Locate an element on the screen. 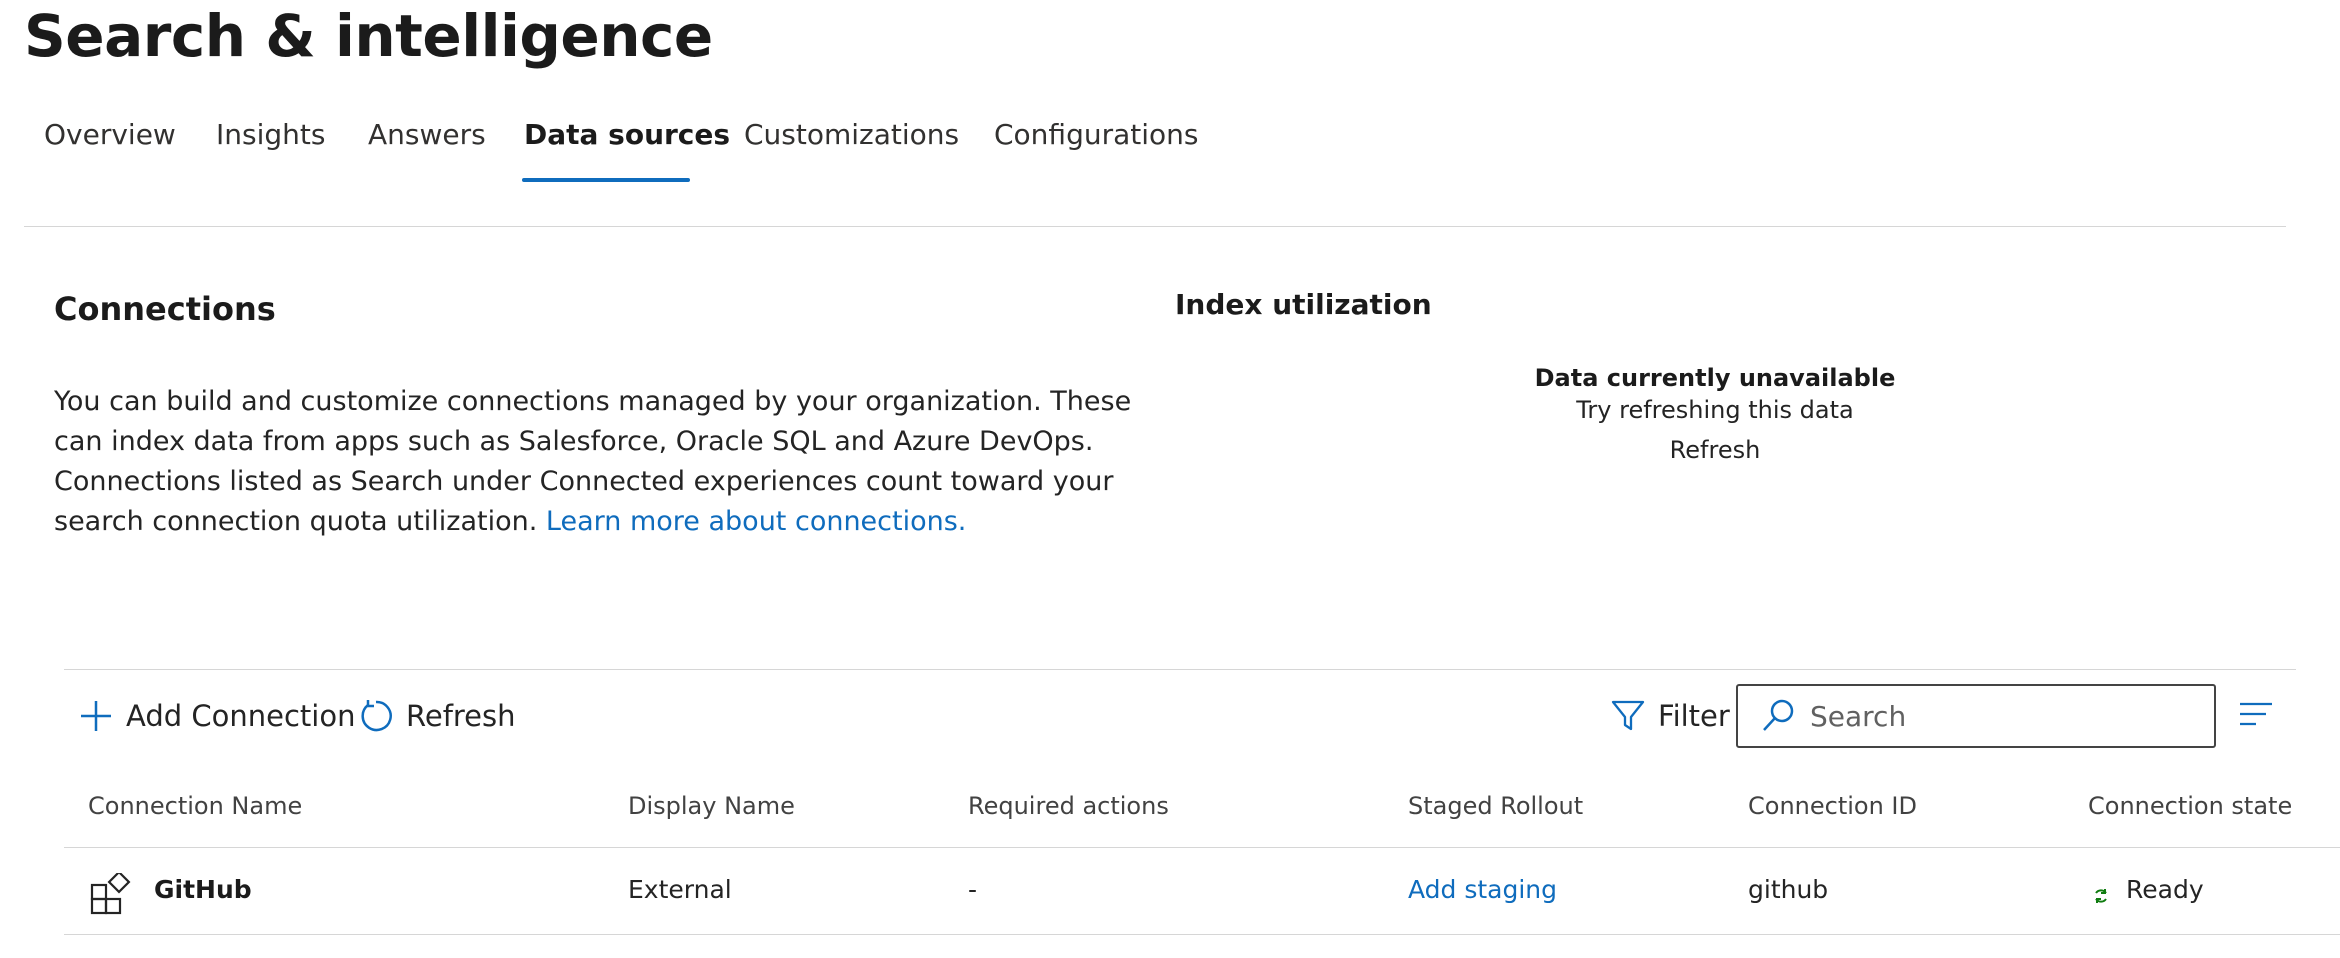 Image resolution: width=2340 pixels, height=958 pixels. unavailable-title: Data currently unavailable is located at coordinates (1715, 378).